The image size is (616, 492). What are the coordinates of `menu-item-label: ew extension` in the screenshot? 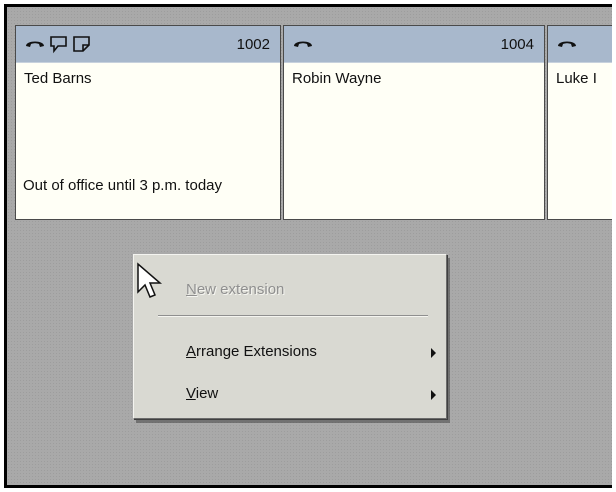 It's located at (240, 289).